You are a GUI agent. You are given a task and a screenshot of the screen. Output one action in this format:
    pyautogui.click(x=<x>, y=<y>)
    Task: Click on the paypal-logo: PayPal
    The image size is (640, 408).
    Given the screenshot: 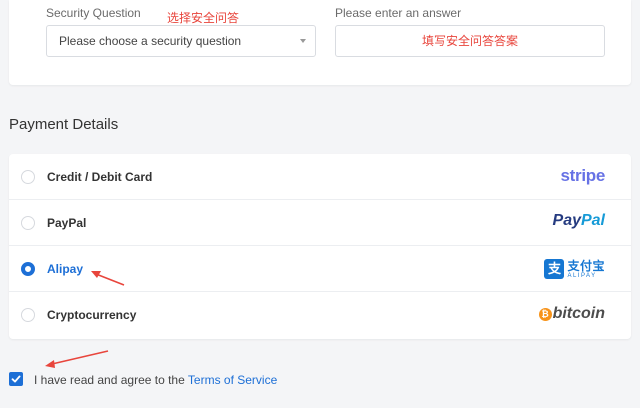 What is the action you would take?
    pyautogui.click(x=578, y=220)
    